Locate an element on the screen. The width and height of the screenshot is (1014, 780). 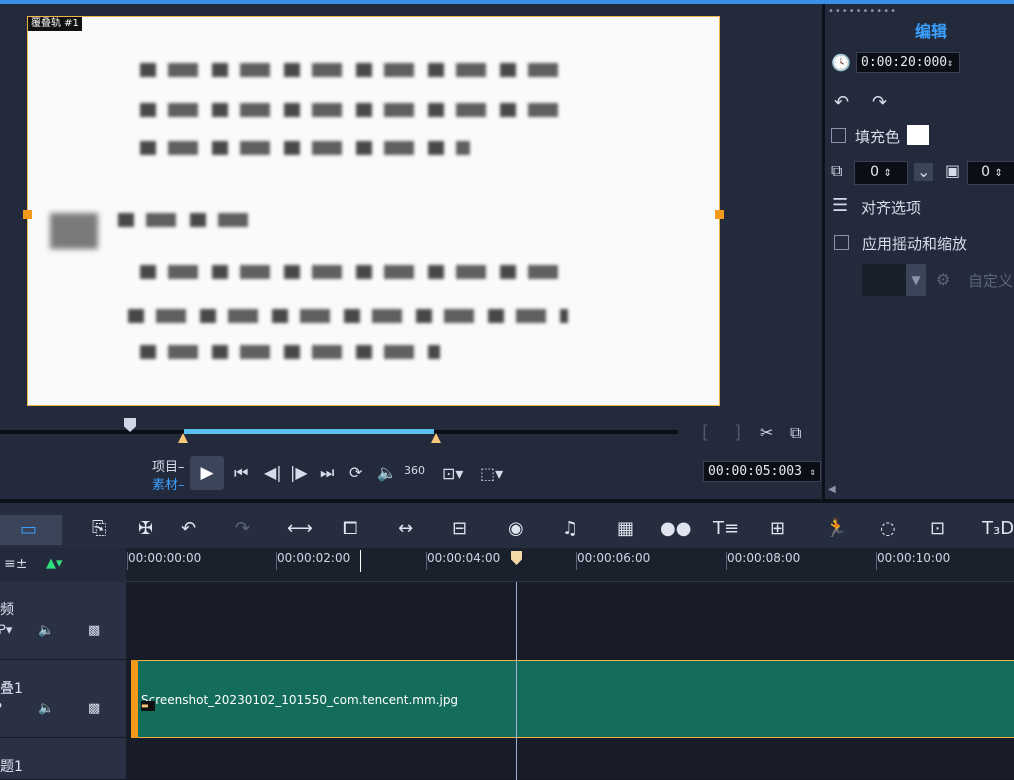
fill-color-checkbox is located at coordinates (838, 135).